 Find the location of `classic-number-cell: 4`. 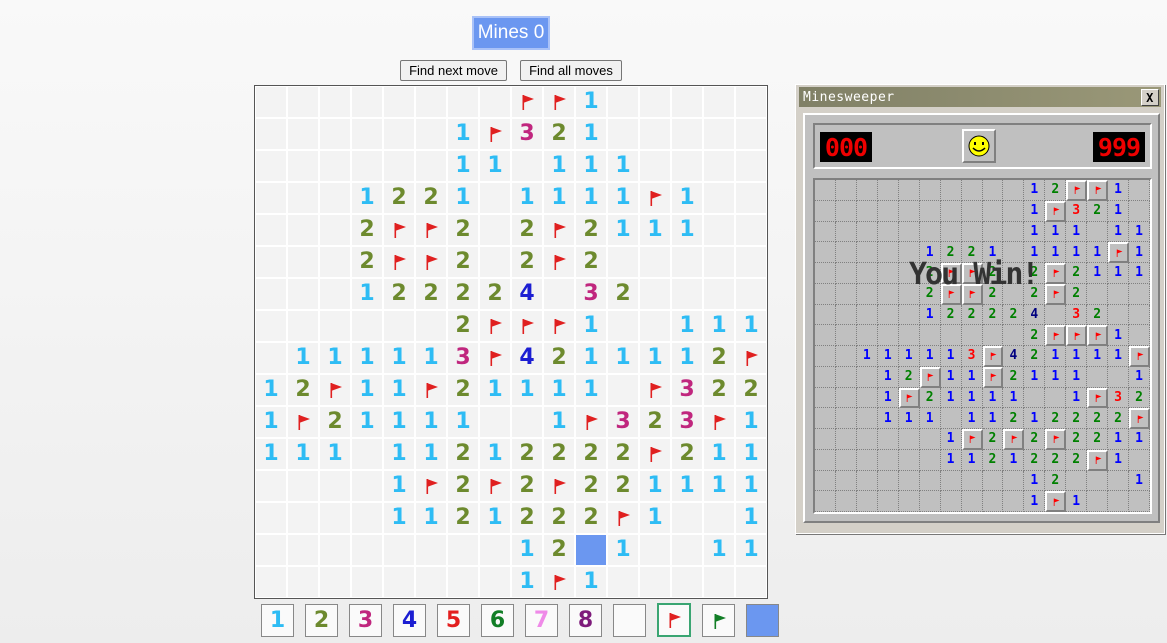

classic-number-cell: 4 is located at coordinates (1014, 356).